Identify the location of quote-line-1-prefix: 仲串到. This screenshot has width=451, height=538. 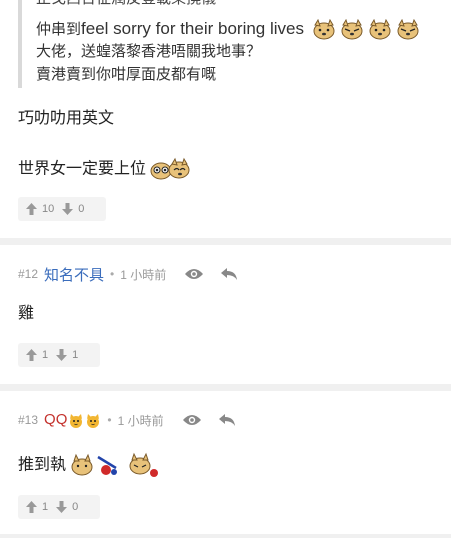
(59, 29).